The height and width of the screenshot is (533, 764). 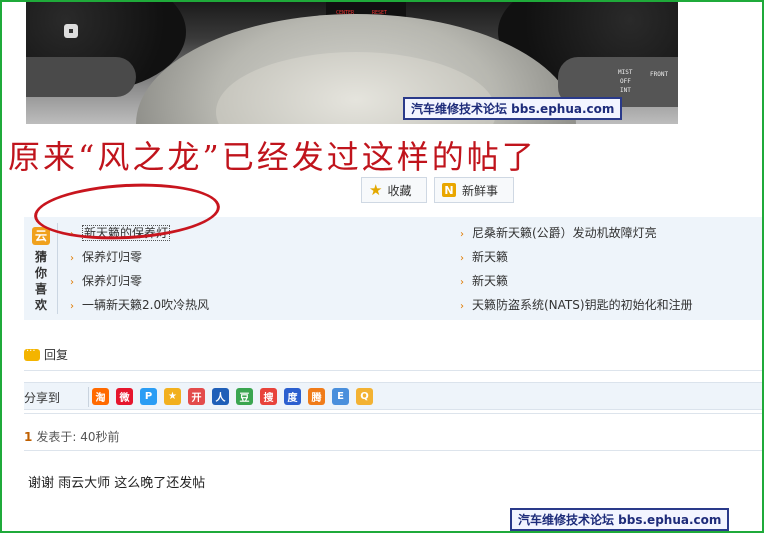 What do you see at coordinates (220, 396) in the screenshot?
I see `share-icon-6: 人` at bounding box center [220, 396].